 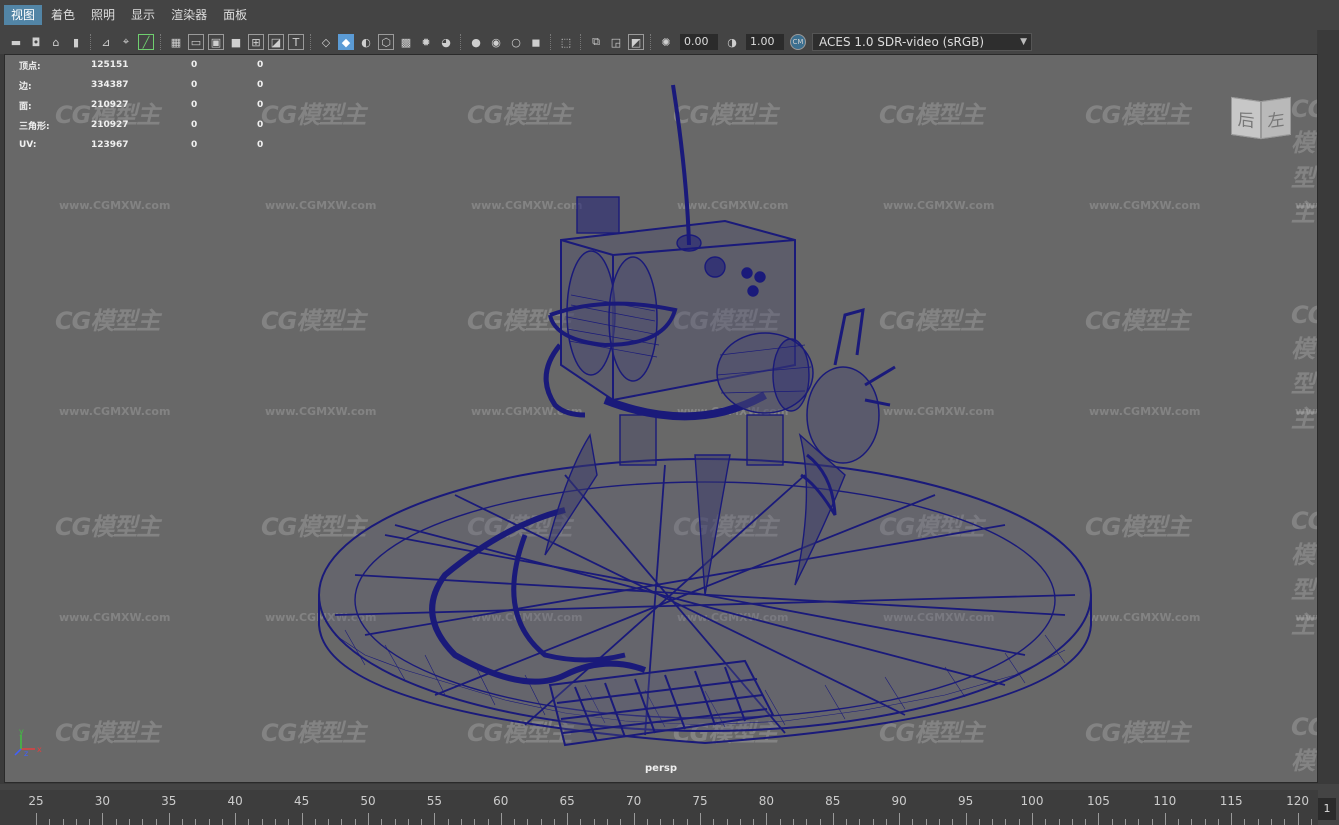 I want to click on safe-action-icon: ◪, so click(x=276, y=42).